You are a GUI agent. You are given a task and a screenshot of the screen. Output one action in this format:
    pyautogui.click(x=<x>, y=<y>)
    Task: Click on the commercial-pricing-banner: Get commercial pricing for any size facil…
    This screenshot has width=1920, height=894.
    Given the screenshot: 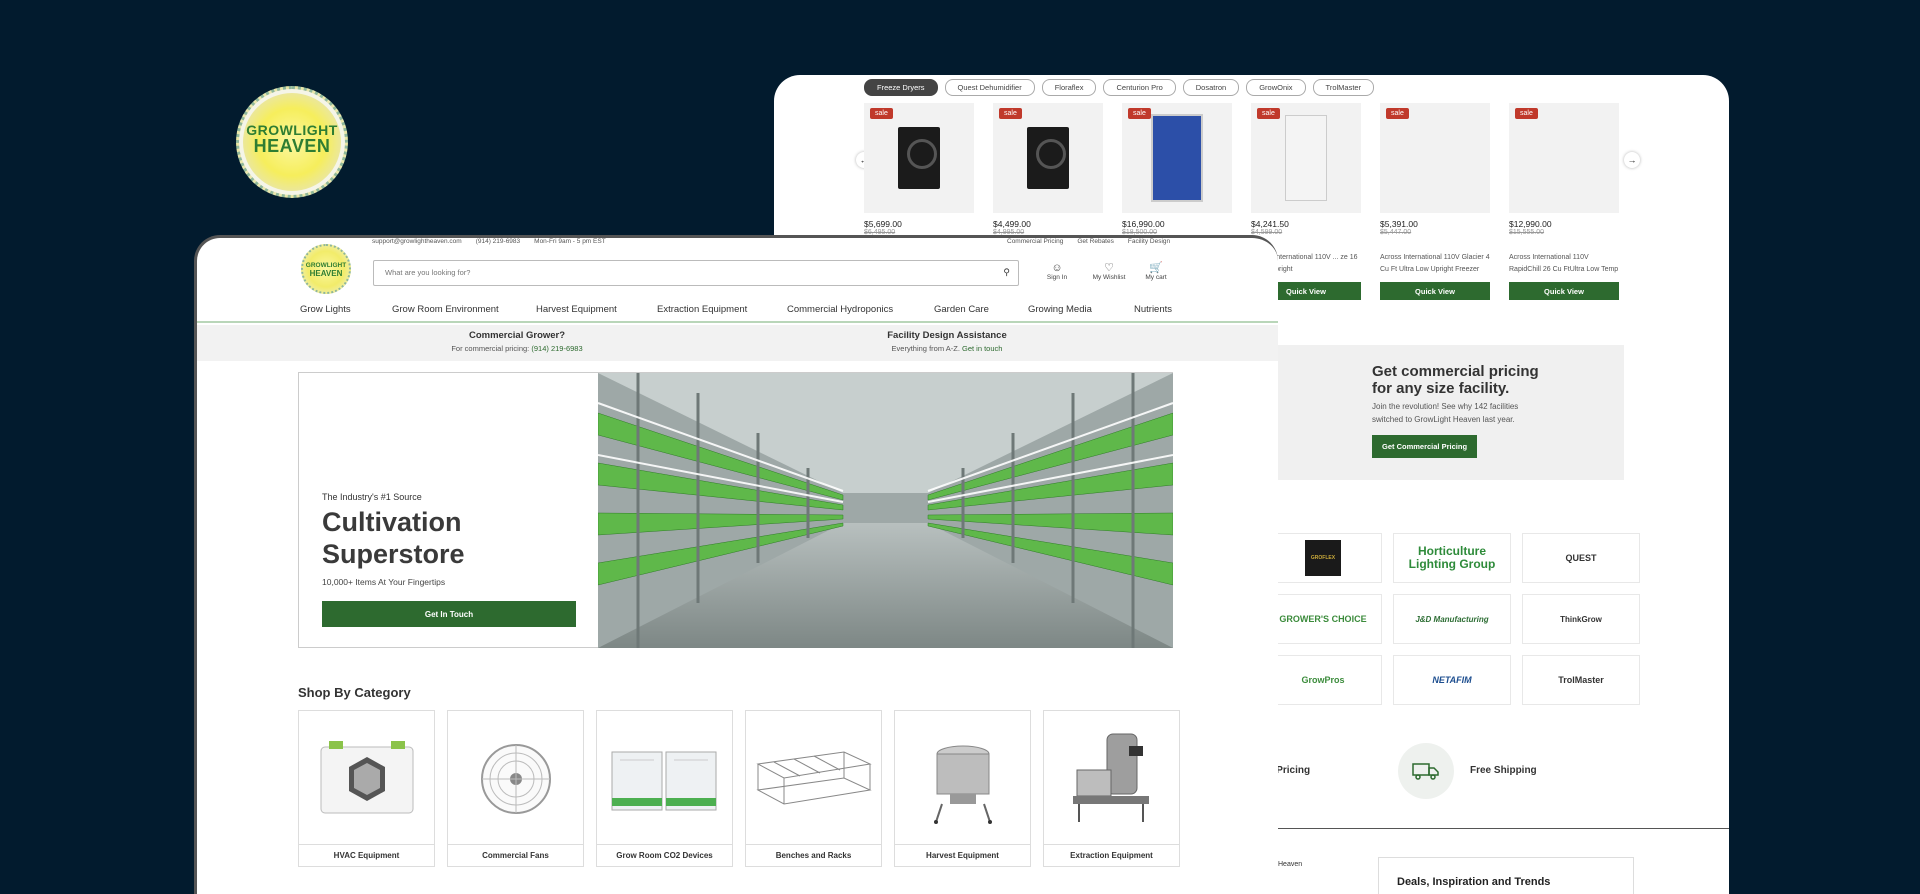 What is the action you would take?
    pyautogui.click(x=1444, y=412)
    